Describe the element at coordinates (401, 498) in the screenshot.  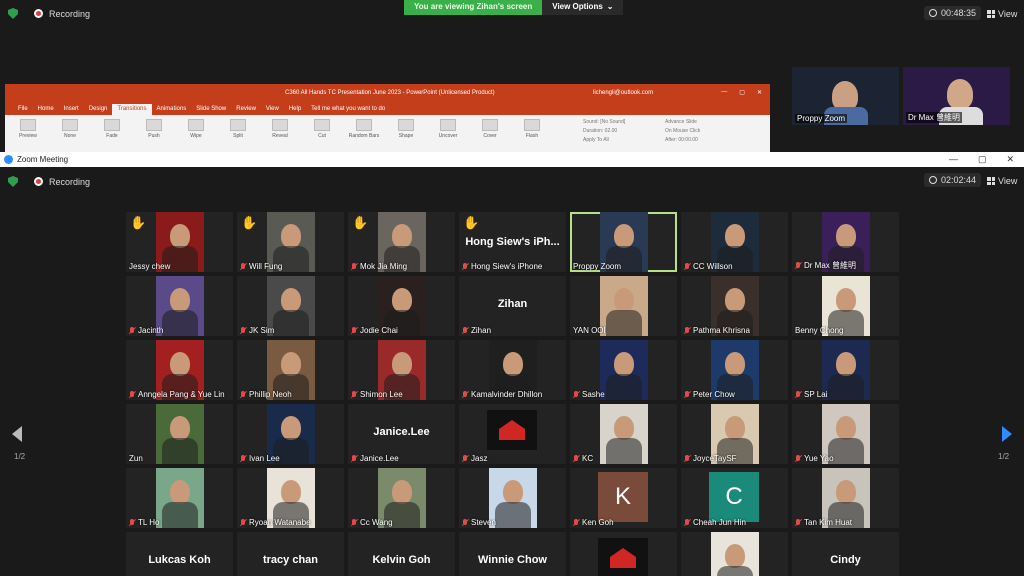
I see `participant-tile: Cc Wang` at that location.